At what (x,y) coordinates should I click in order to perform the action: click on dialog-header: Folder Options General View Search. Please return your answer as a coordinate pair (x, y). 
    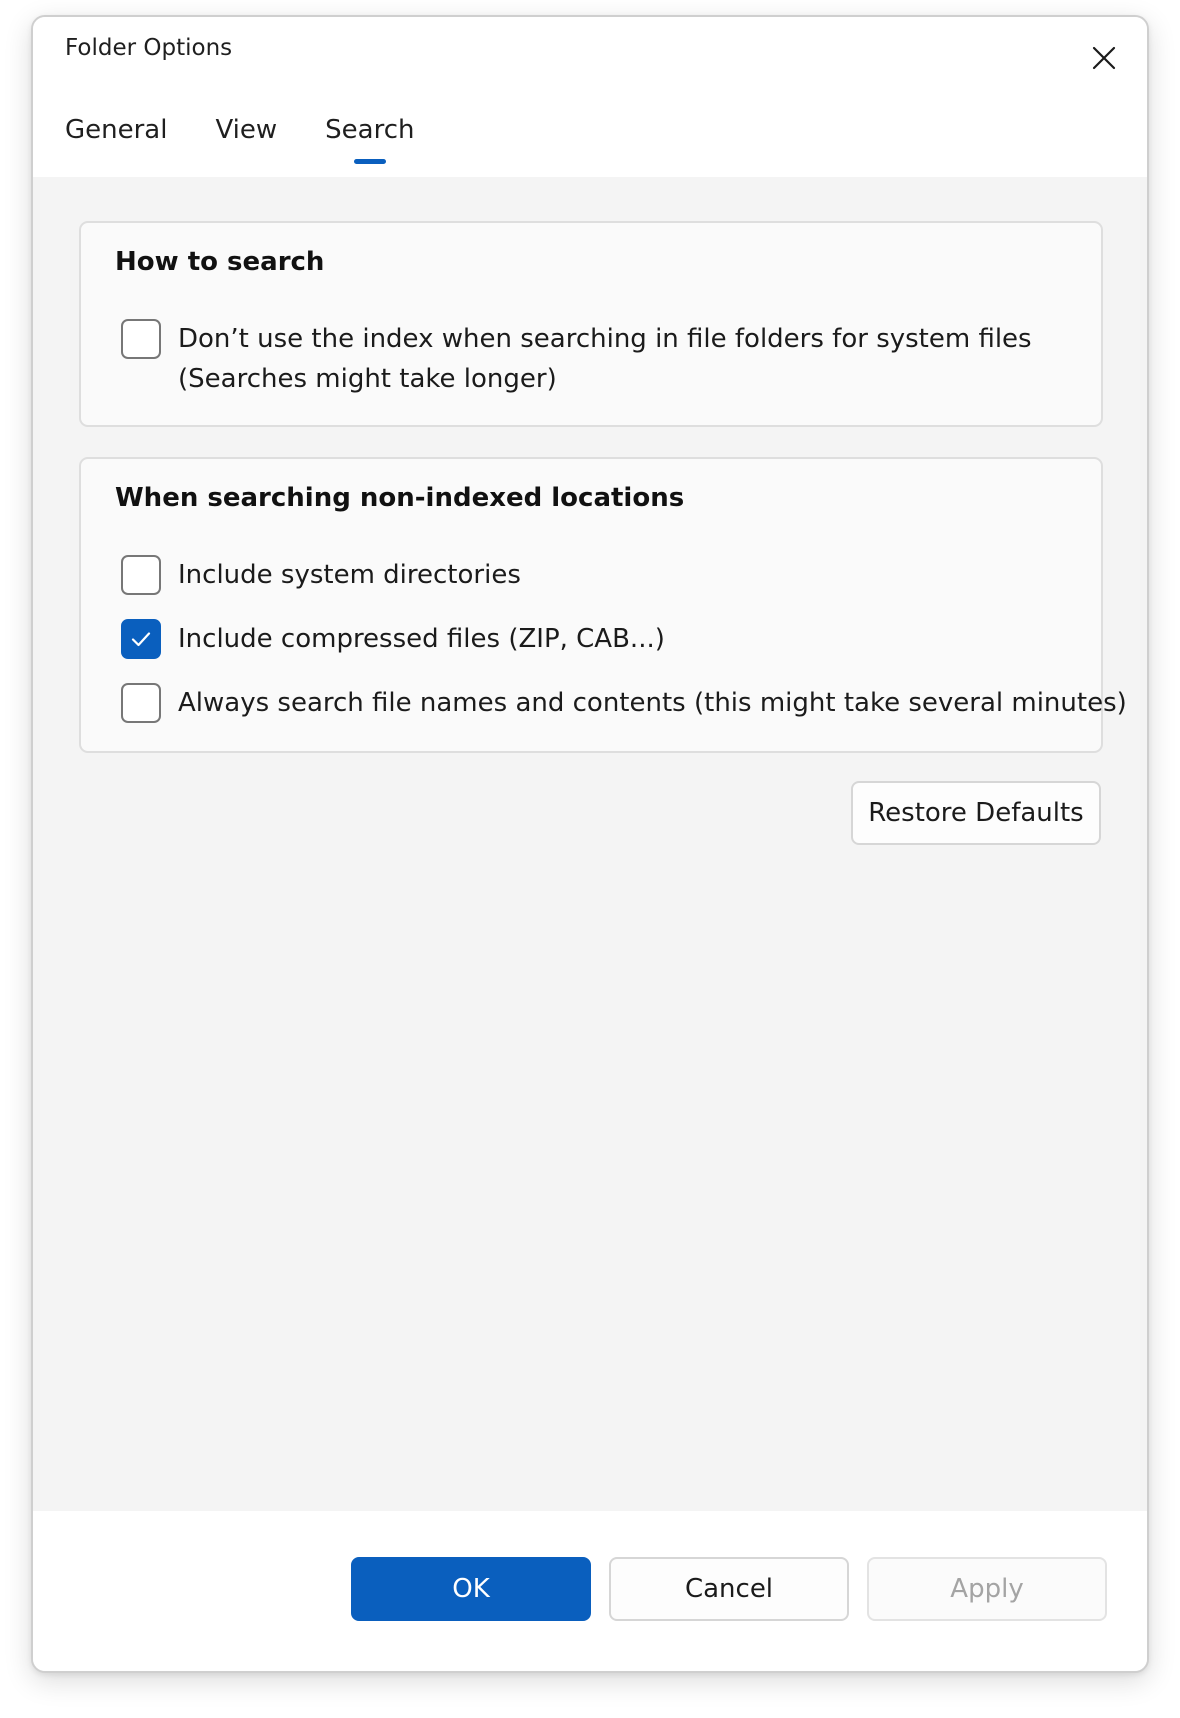
    Looking at the image, I should click on (590, 97).